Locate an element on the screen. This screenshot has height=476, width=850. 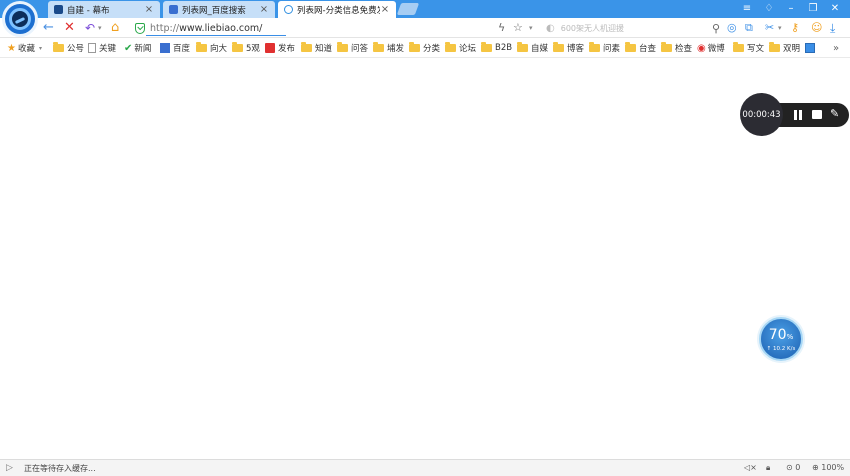
mubu-favicon-icon is located at coordinates (58, 9).